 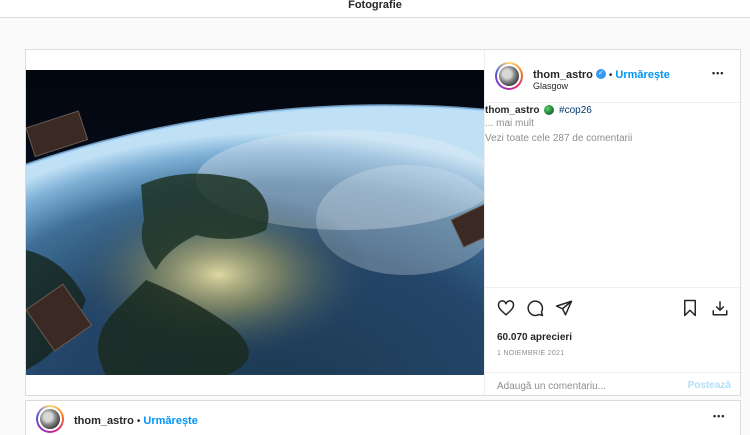 What do you see at coordinates (375, 5) in the screenshot?
I see `page-title: Fotografie` at bounding box center [375, 5].